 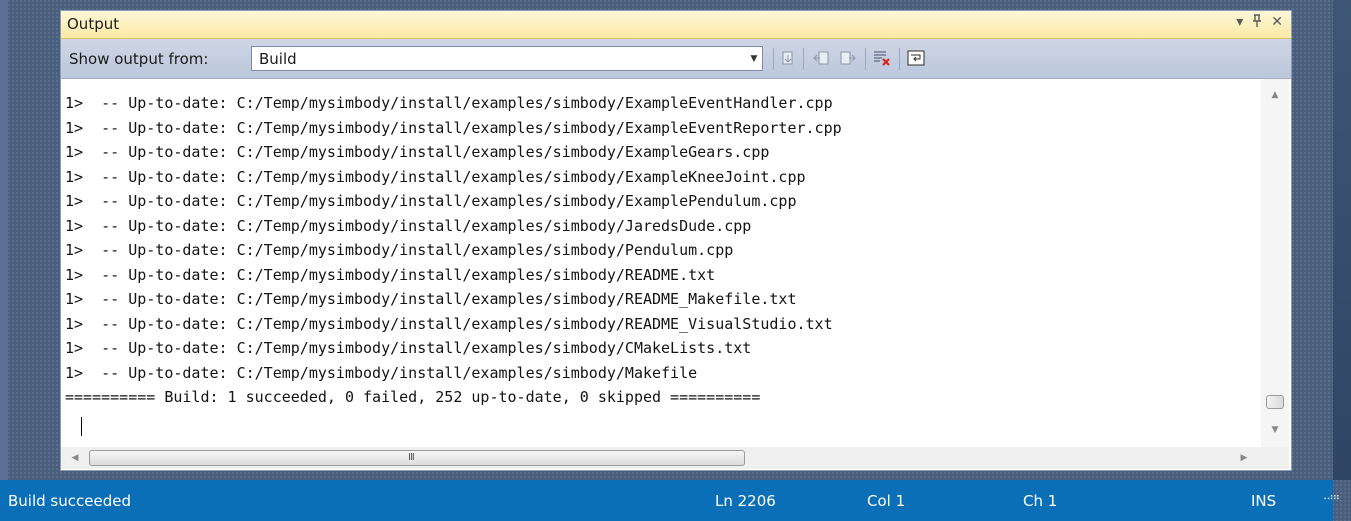 I want to click on horizontal-scroll-thumb: III, so click(x=417, y=458).